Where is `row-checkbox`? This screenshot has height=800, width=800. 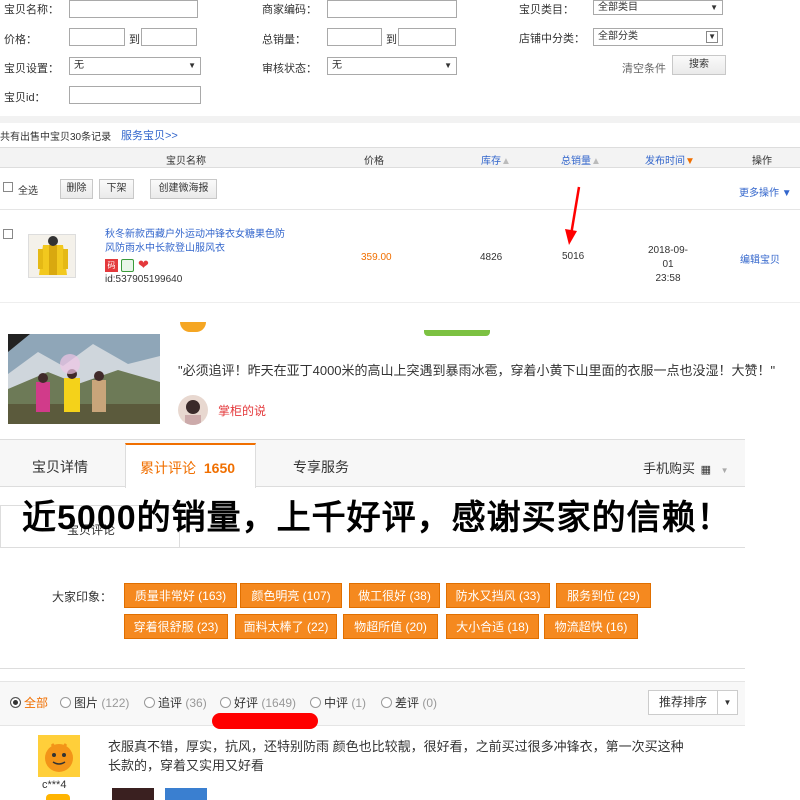
row-checkbox is located at coordinates (8, 234).